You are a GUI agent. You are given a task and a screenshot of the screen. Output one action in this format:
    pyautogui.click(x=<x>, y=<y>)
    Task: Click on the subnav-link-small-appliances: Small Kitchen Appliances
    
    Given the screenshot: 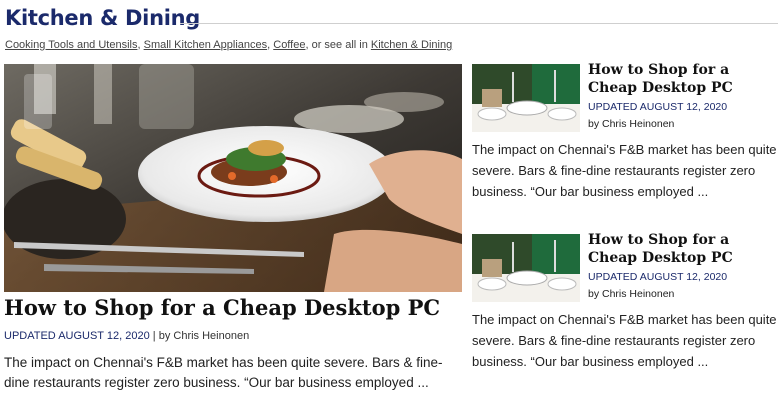 What is the action you would take?
    pyautogui.click(x=206, y=45)
    